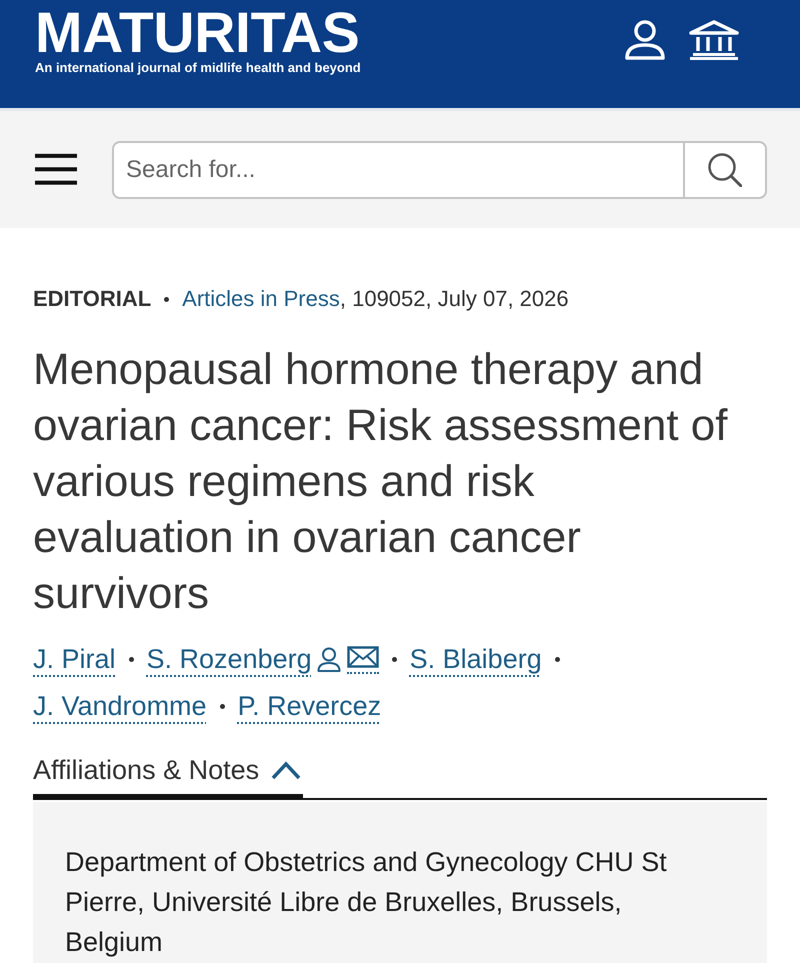 This screenshot has width=800, height=963. Describe the element at coordinates (74, 659) in the screenshot. I see `author-link: J. Piral` at that location.